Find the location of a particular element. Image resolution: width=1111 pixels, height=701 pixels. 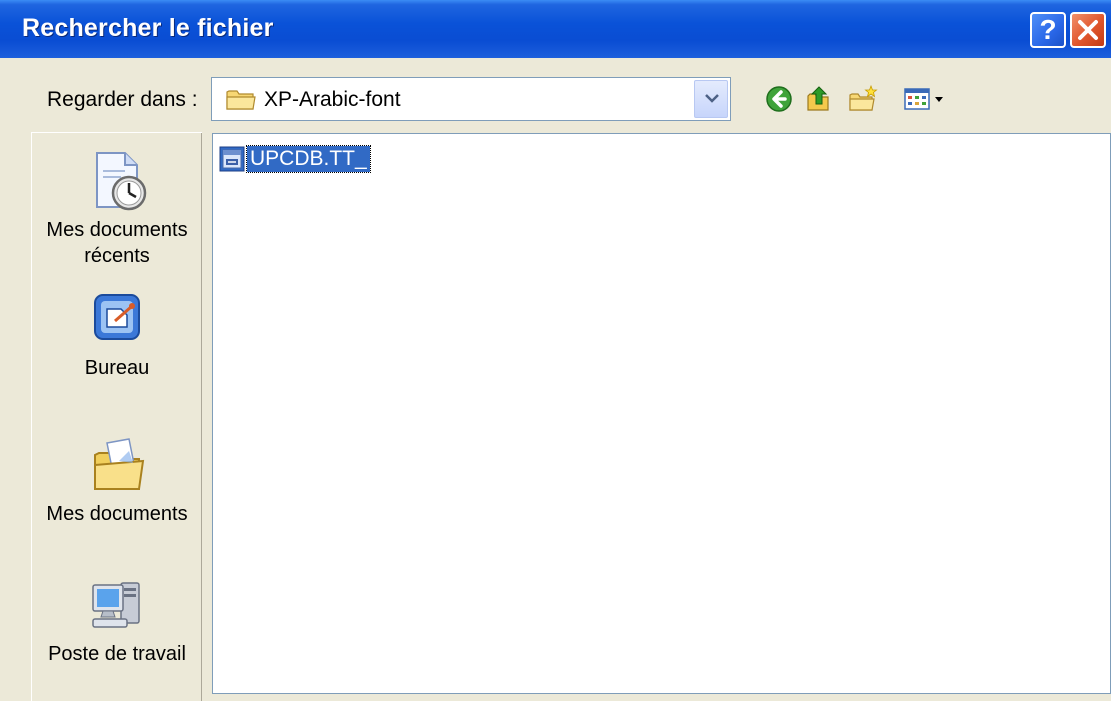

file-item: UPCDB.TT_ is located at coordinates (295, 159).